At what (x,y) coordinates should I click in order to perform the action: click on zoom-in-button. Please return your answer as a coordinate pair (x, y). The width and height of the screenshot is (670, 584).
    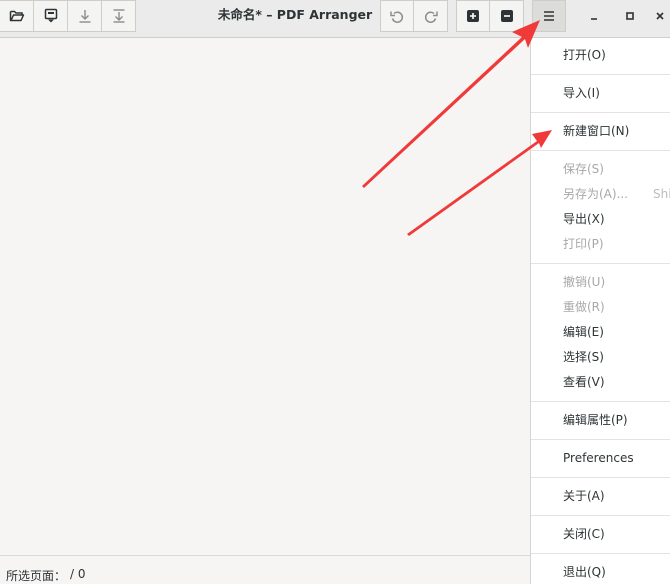
    Looking at the image, I should click on (473, 16).